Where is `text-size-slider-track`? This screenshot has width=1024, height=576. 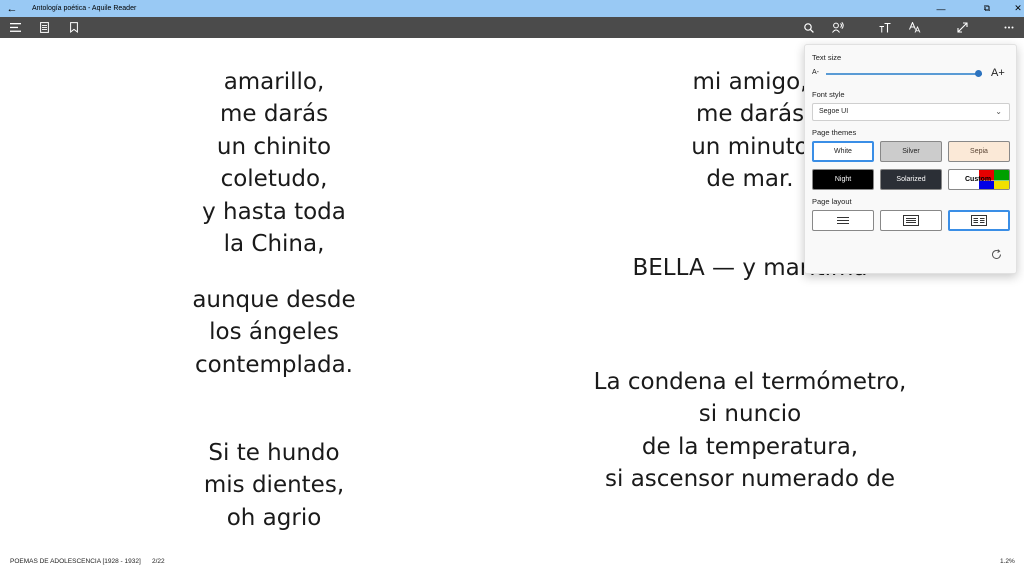 text-size-slider-track is located at coordinates (904, 74).